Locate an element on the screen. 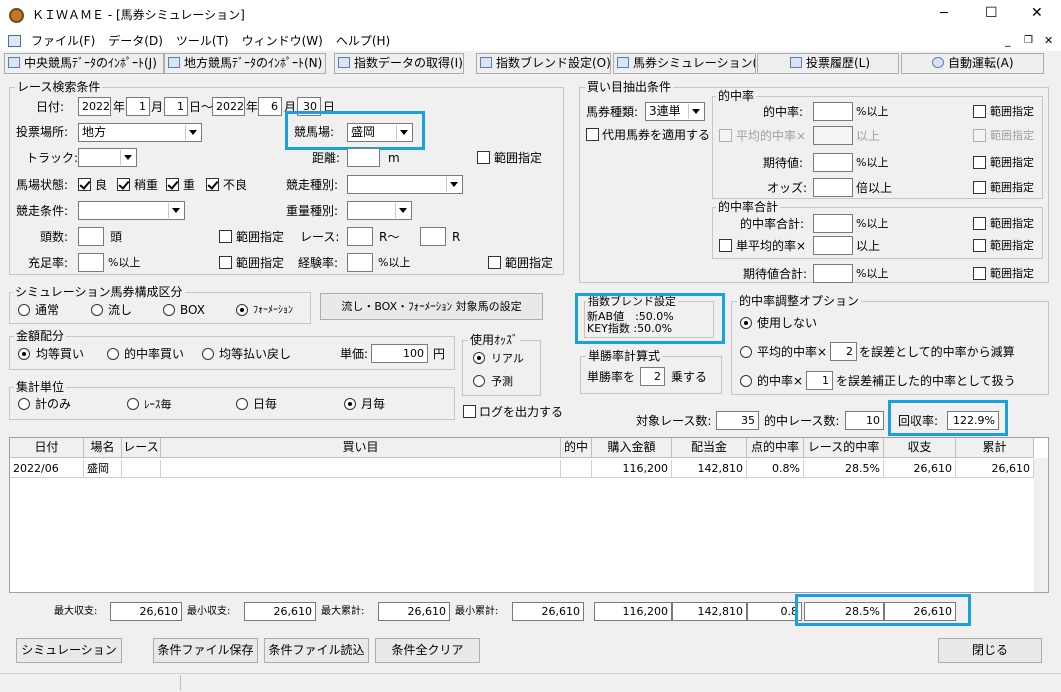 Image resolution: width=1061 pixels, height=692 pixels. log-output-checkbox is located at coordinates (469, 411).